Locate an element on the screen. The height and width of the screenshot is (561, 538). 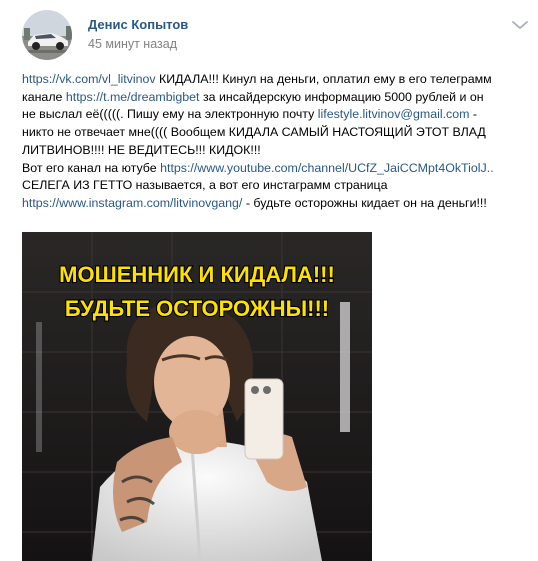
instagram-link: https://www.instagram.com/litvinovgang/ is located at coordinates (132, 203).